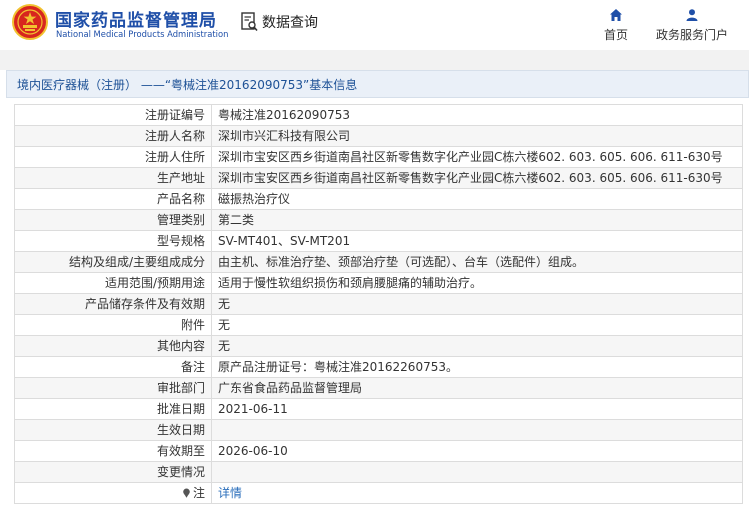 The height and width of the screenshot is (512, 749). I want to click on field-value: 深圳市兴汇科技有限公司, so click(477, 136).